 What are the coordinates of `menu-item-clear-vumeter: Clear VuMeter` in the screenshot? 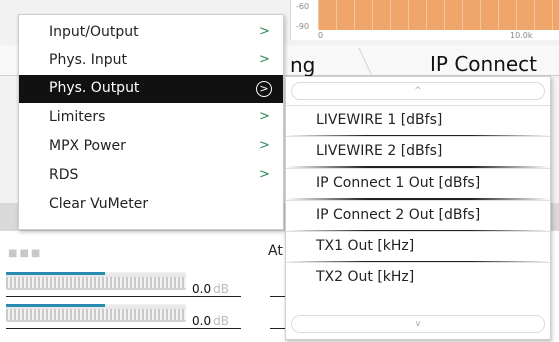 It's located at (151, 205).